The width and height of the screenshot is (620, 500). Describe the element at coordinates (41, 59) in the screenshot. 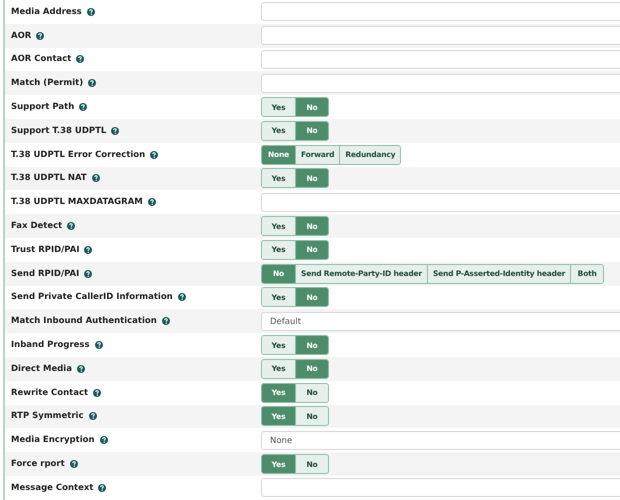

I see `field-label: AOR Contact` at that location.